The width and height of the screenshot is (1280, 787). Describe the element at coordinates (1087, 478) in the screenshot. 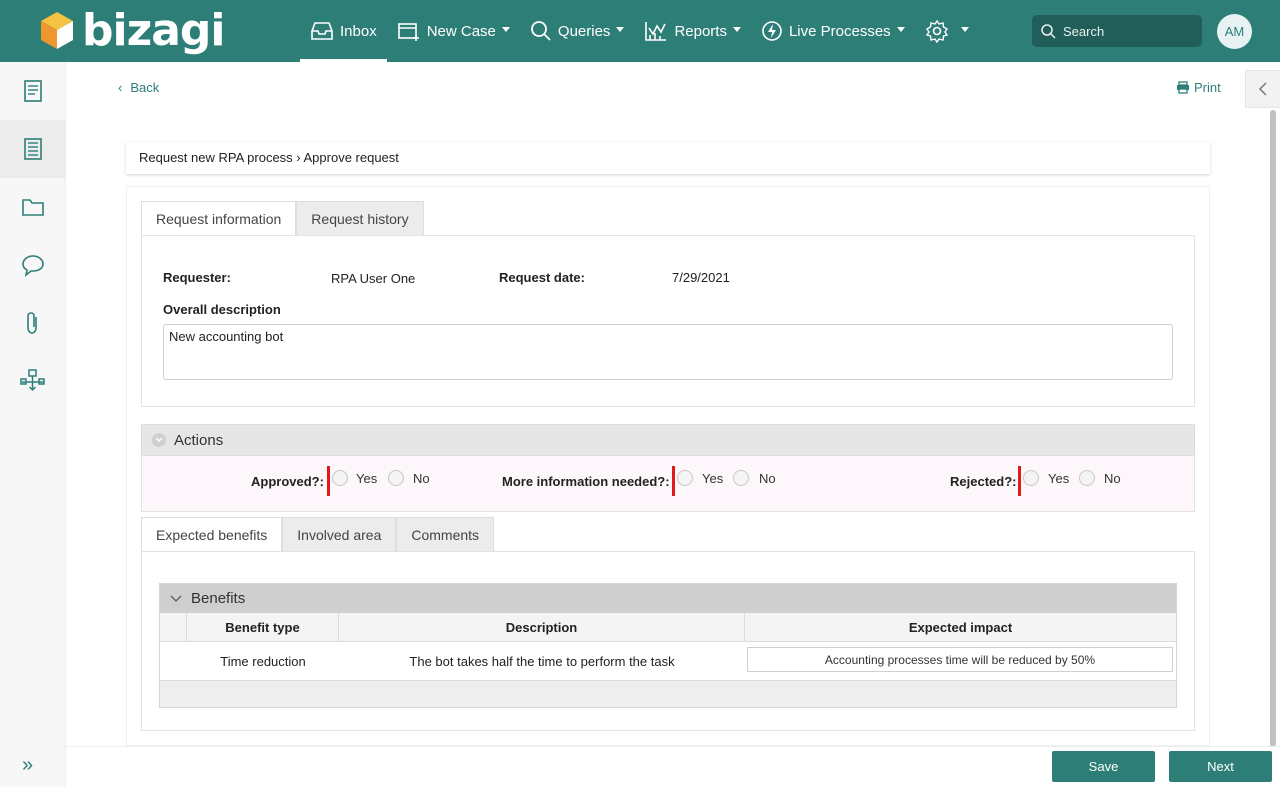

I see `rejected-no-radio` at that location.